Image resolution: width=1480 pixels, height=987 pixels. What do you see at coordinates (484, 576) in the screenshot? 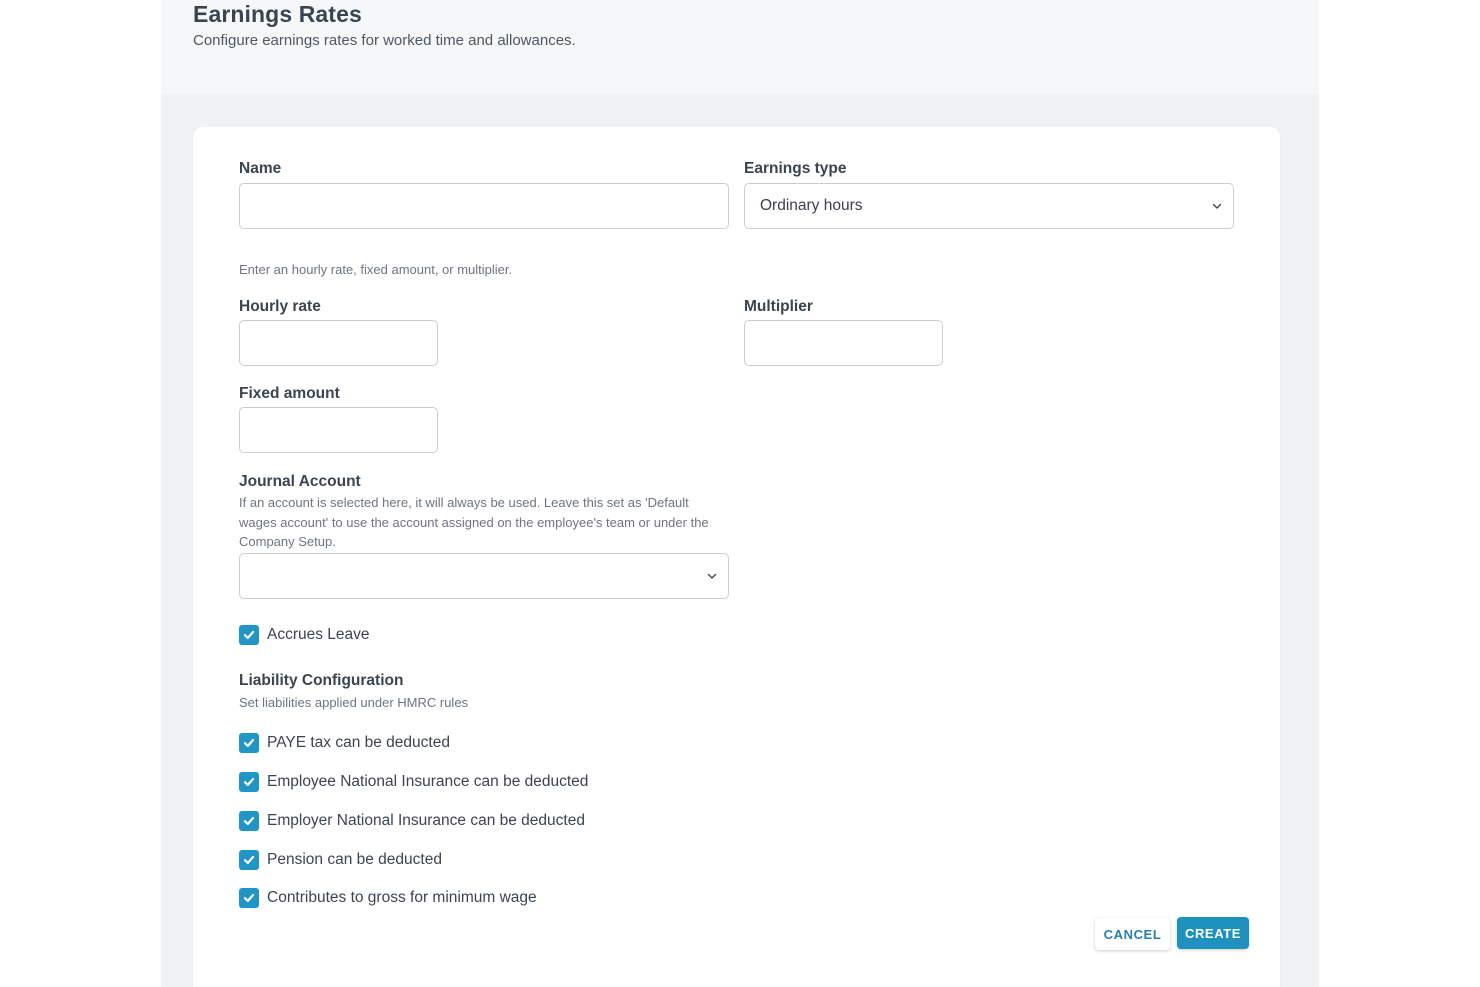
I see `journal-account-select` at bounding box center [484, 576].